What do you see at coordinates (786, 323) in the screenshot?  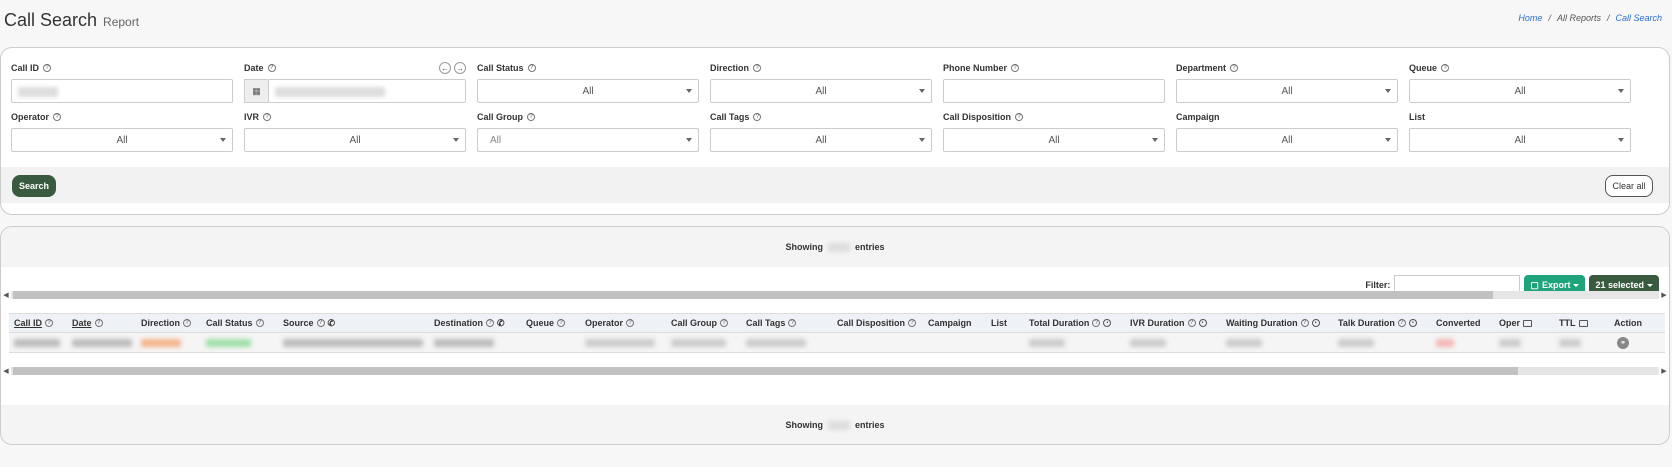 I see `col-call-tags: Call Tags?` at bounding box center [786, 323].